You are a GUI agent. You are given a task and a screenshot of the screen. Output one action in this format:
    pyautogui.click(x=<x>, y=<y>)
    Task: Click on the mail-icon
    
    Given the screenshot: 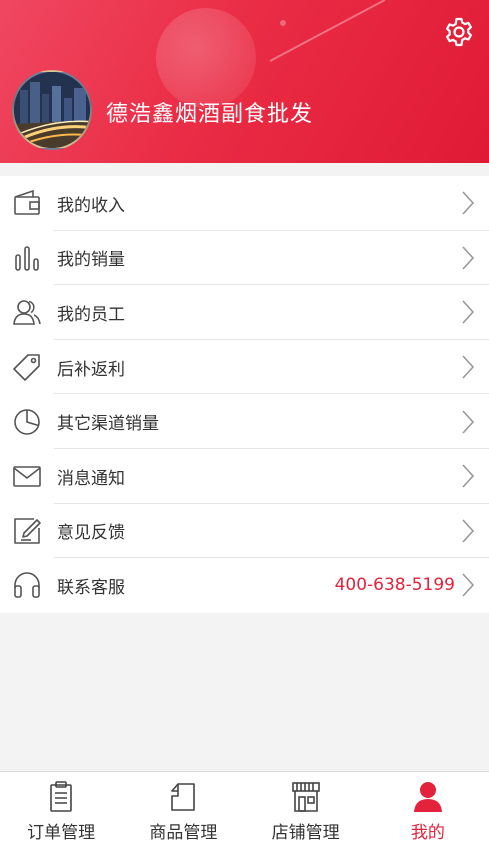 What is the action you would take?
    pyautogui.click(x=27, y=477)
    